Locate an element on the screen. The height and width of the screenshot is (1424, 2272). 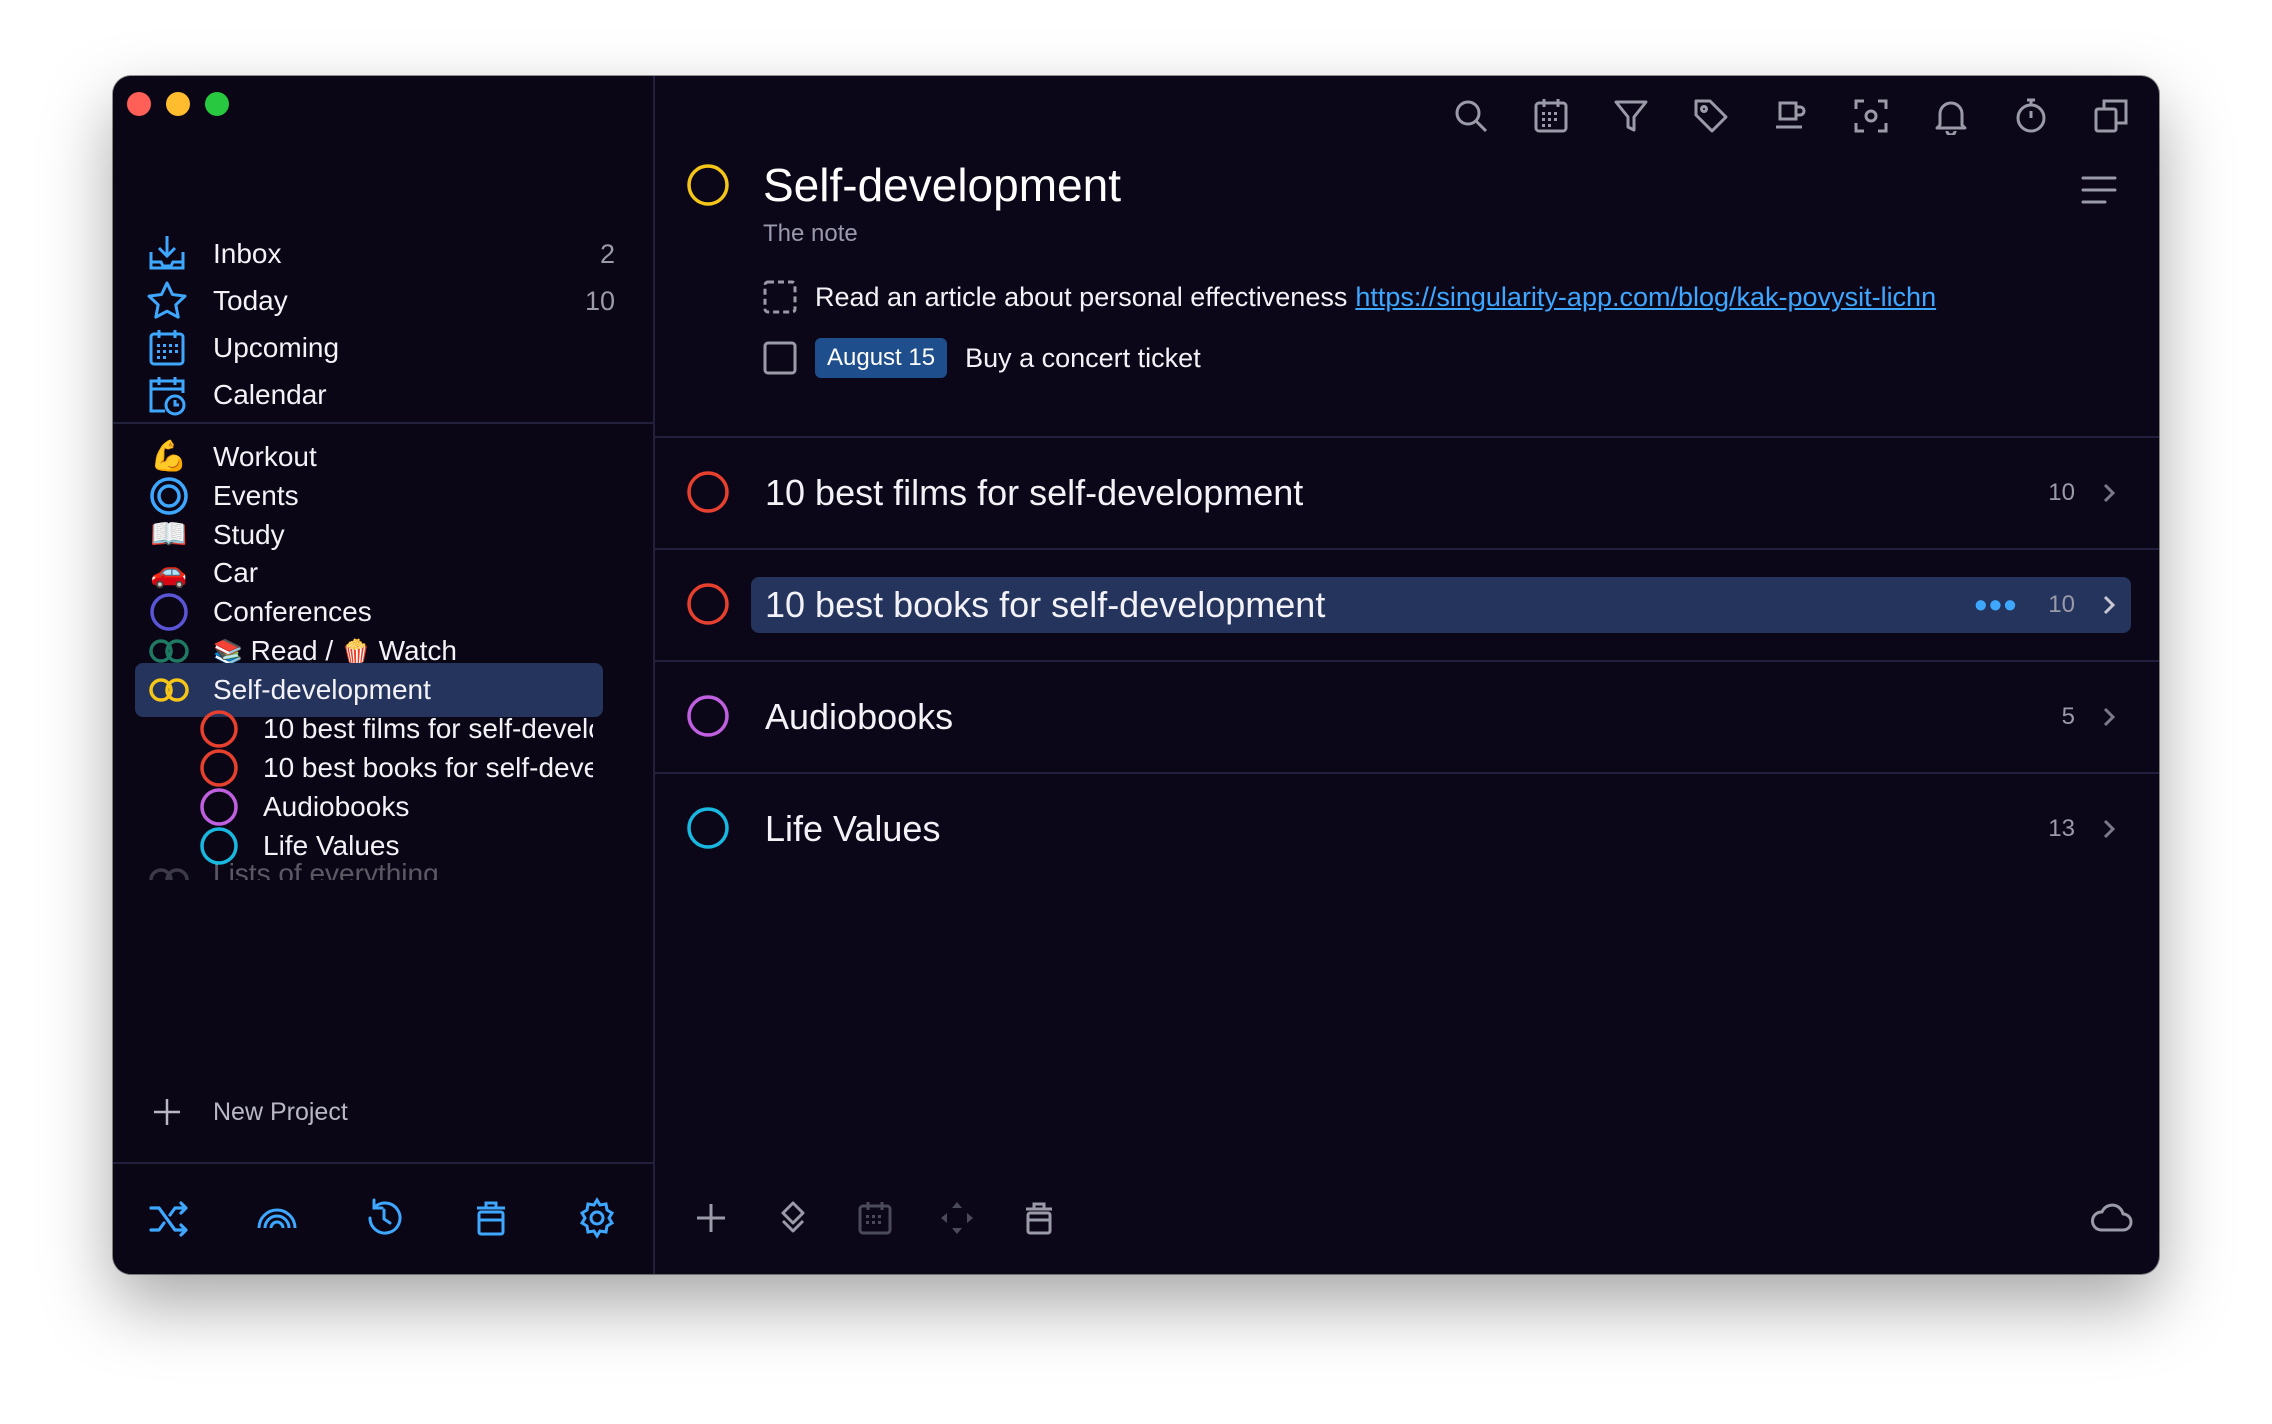
new-project-button: New Project is located at coordinates (245, 1112).